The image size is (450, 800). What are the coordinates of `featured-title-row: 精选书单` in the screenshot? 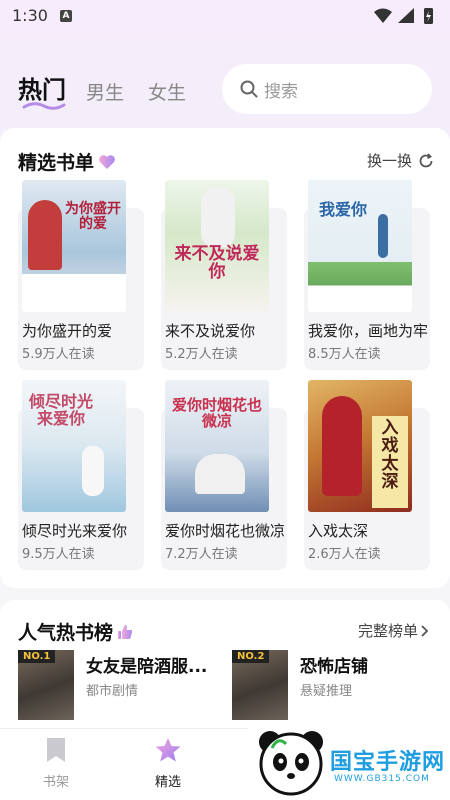 It's located at (67, 161).